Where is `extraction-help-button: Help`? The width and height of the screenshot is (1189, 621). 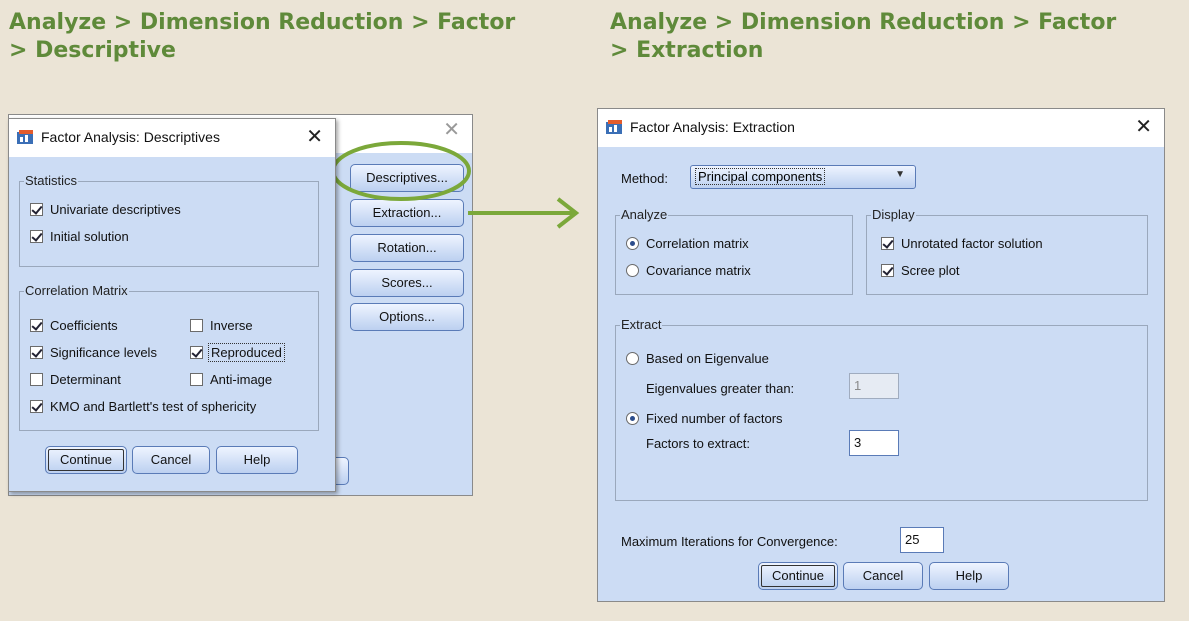 extraction-help-button: Help is located at coordinates (969, 576).